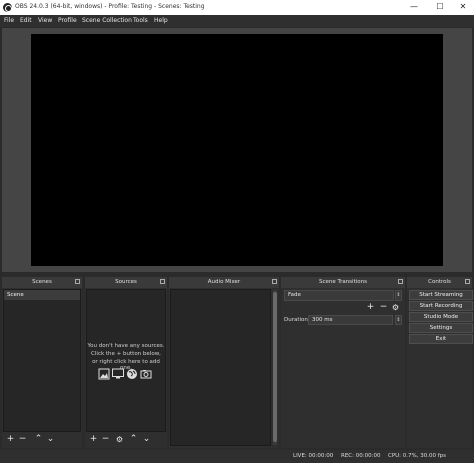  Describe the element at coordinates (161, 20) in the screenshot. I see `menu-help: Help` at that location.